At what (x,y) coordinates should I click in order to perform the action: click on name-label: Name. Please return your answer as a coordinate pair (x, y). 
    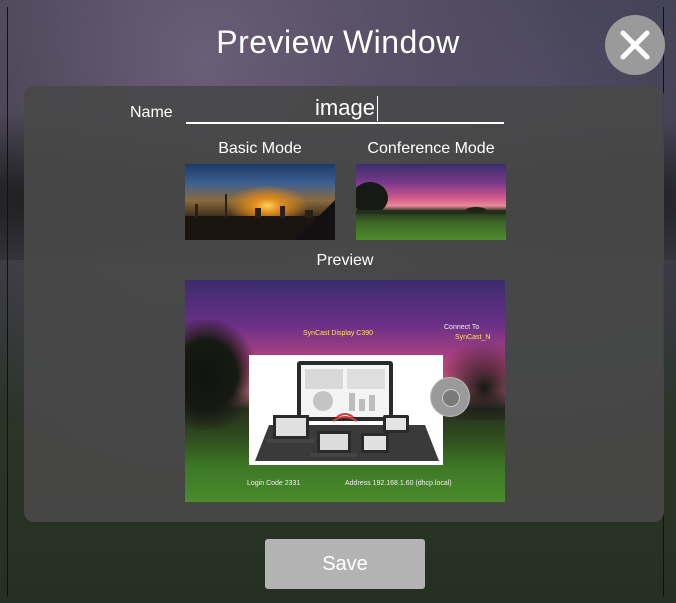
    Looking at the image, I should click on (151, 112).